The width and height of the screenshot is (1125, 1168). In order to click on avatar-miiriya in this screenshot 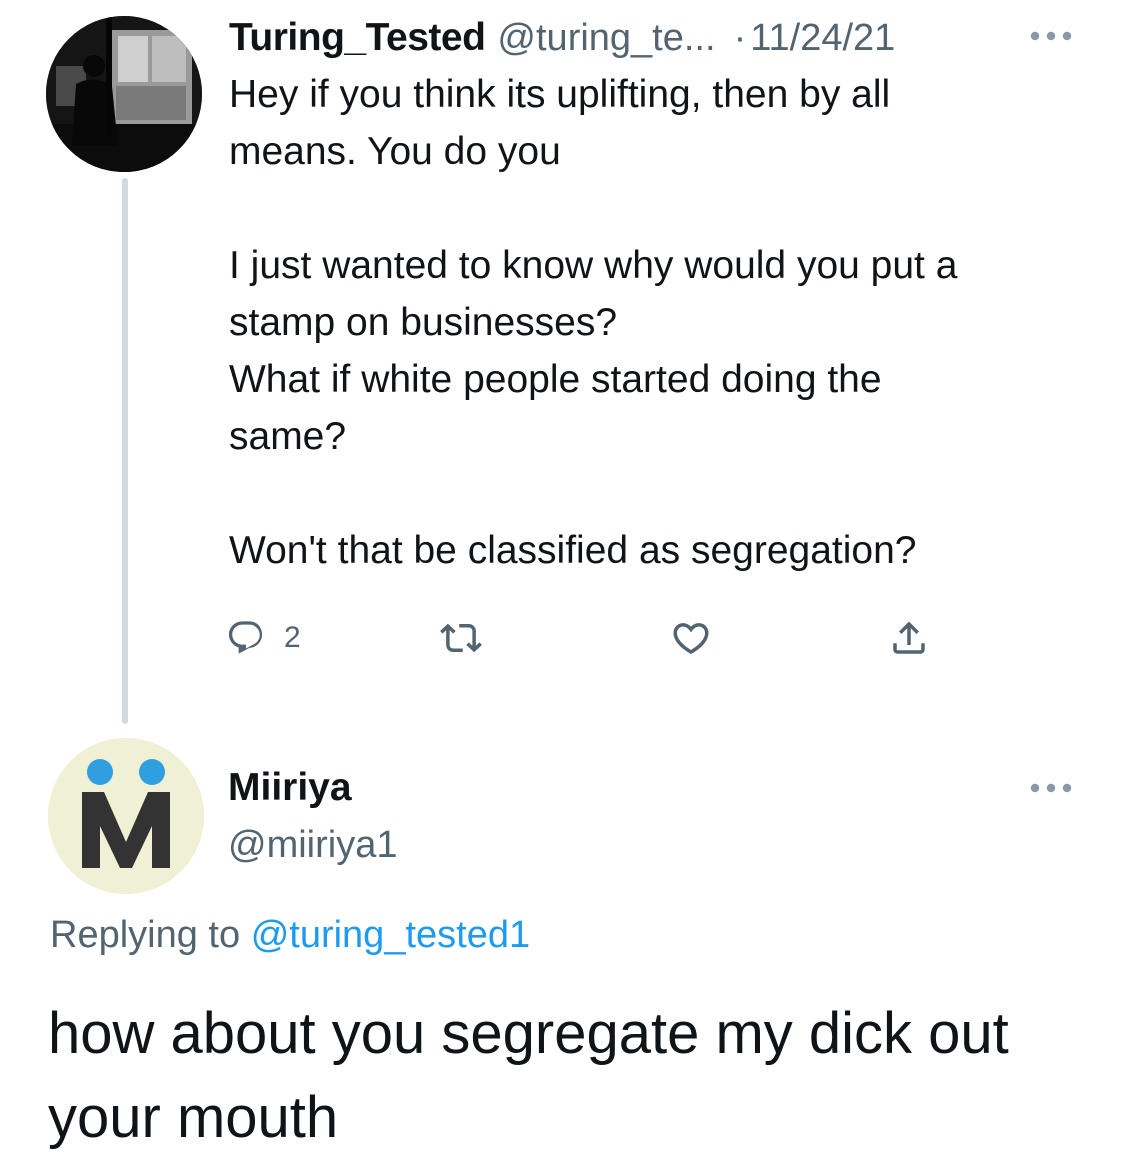, I will do `click(126, 816)`.